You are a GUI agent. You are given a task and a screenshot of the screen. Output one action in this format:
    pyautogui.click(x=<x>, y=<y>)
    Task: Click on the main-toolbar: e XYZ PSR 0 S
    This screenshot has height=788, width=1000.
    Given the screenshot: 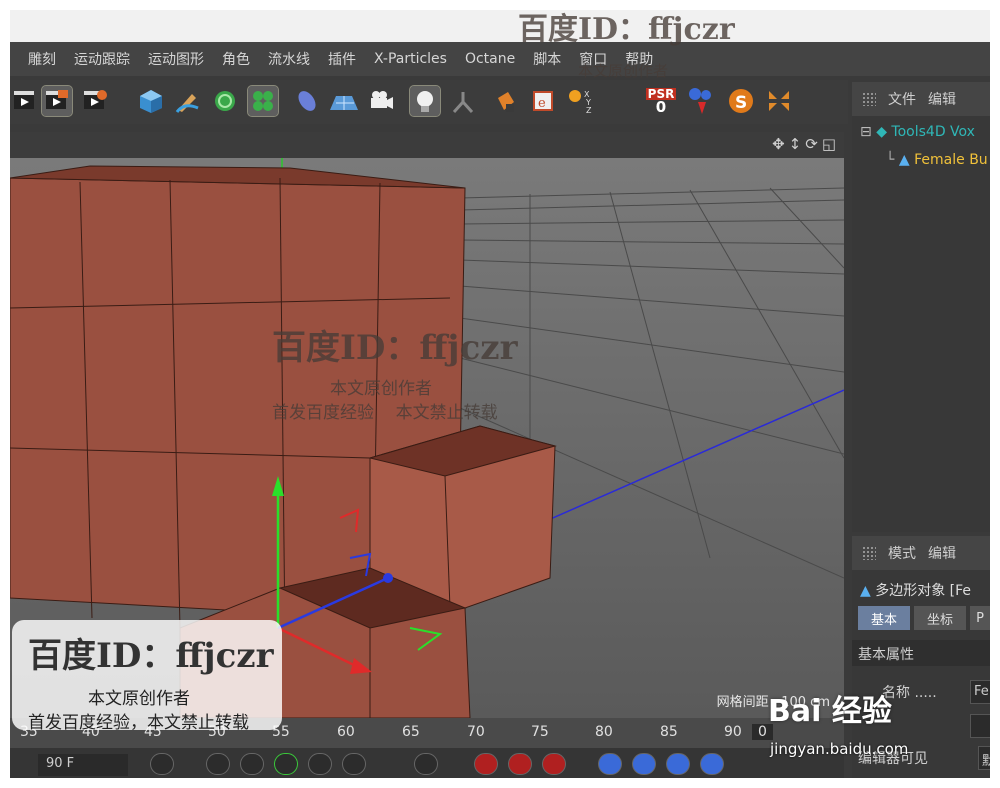 What is the action you would take?
    pyautogui.click(x=429, y=102)
    